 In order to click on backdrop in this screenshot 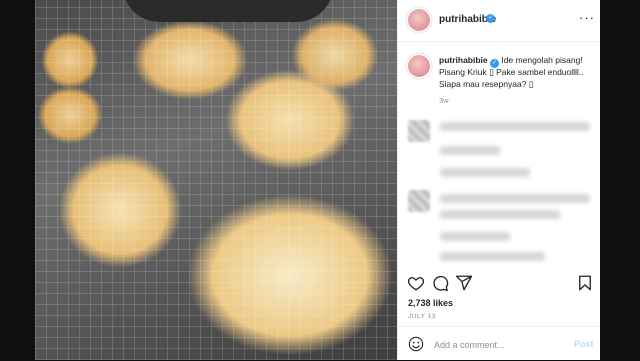, I will do `click(620, 180)`.